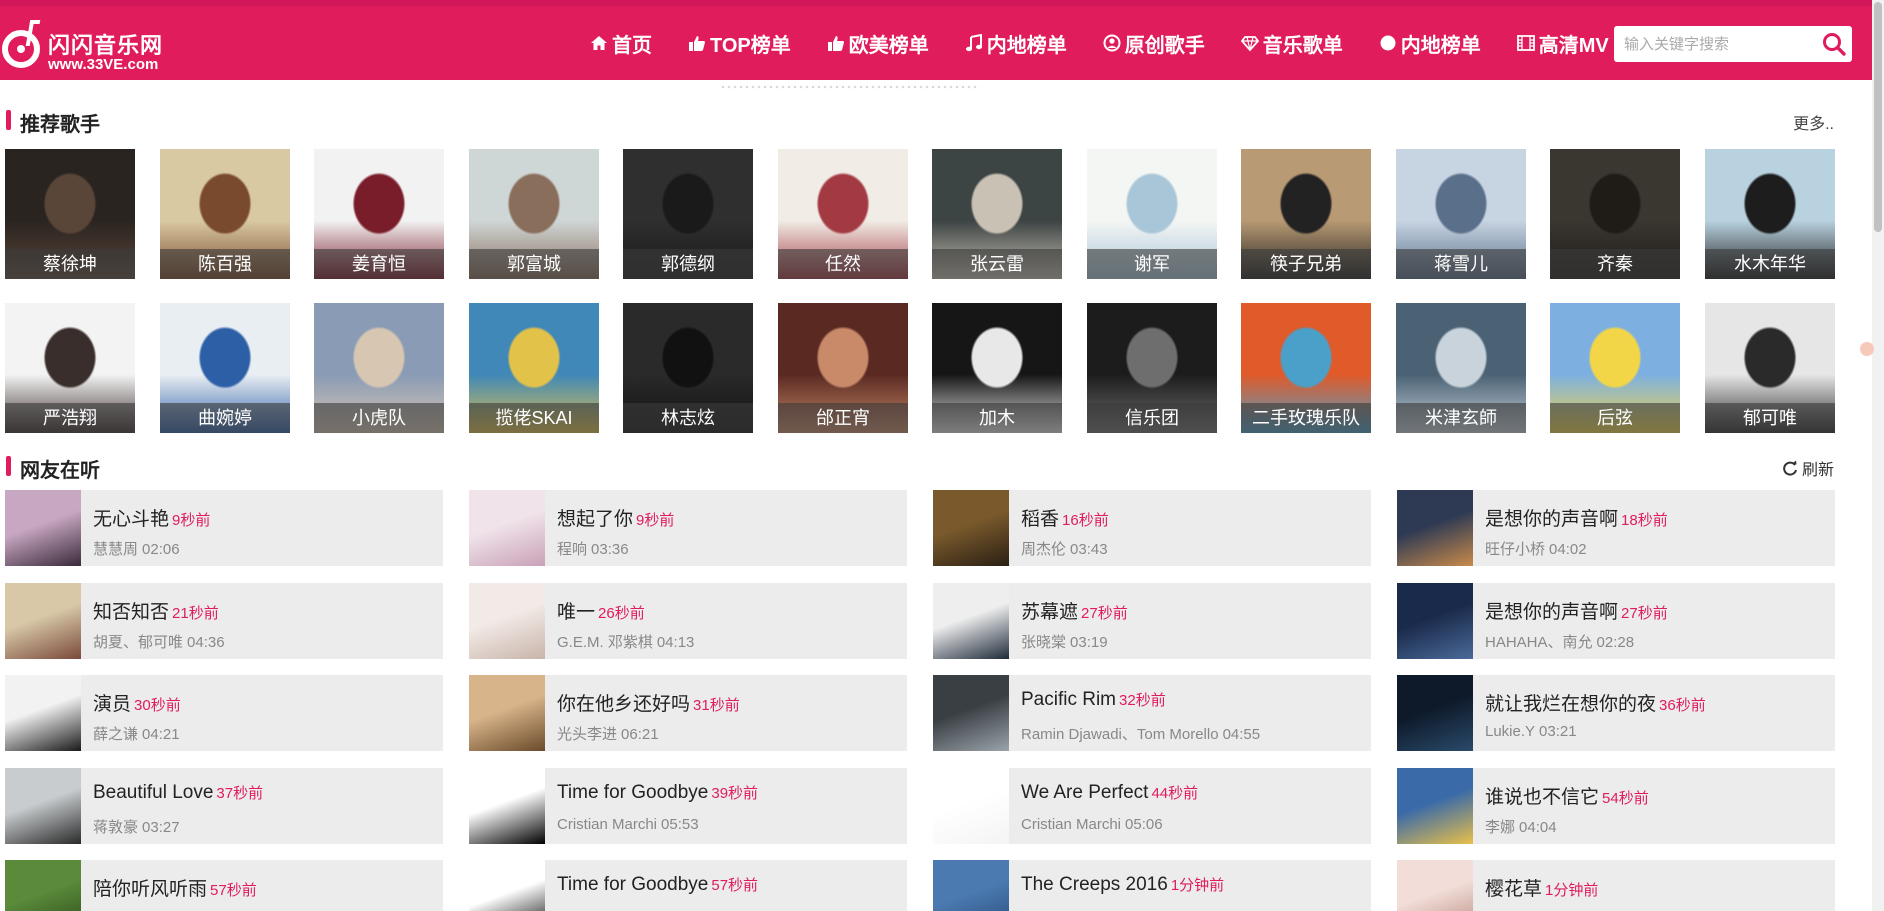  Describe the element at coordinates (115, 827) in the screenshot. I see `song-artist: 蒋敦豪` at that location.